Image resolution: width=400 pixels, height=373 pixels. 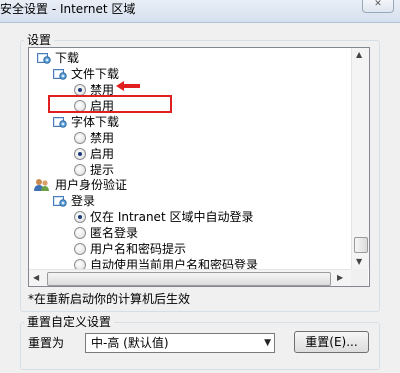 I want to click on setting-label: 文件下载, so click(x=95, y=74).